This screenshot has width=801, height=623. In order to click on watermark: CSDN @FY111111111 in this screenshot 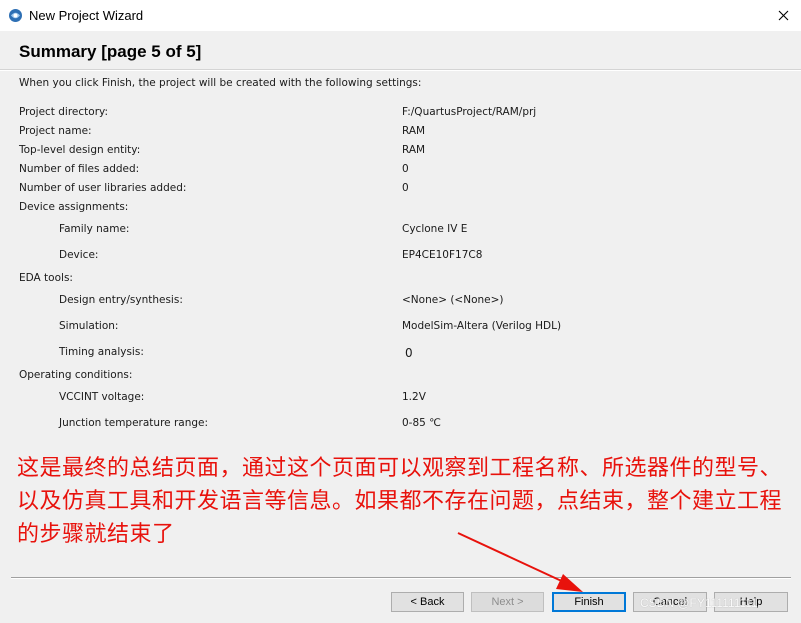, I will do `click(699, 603)`.